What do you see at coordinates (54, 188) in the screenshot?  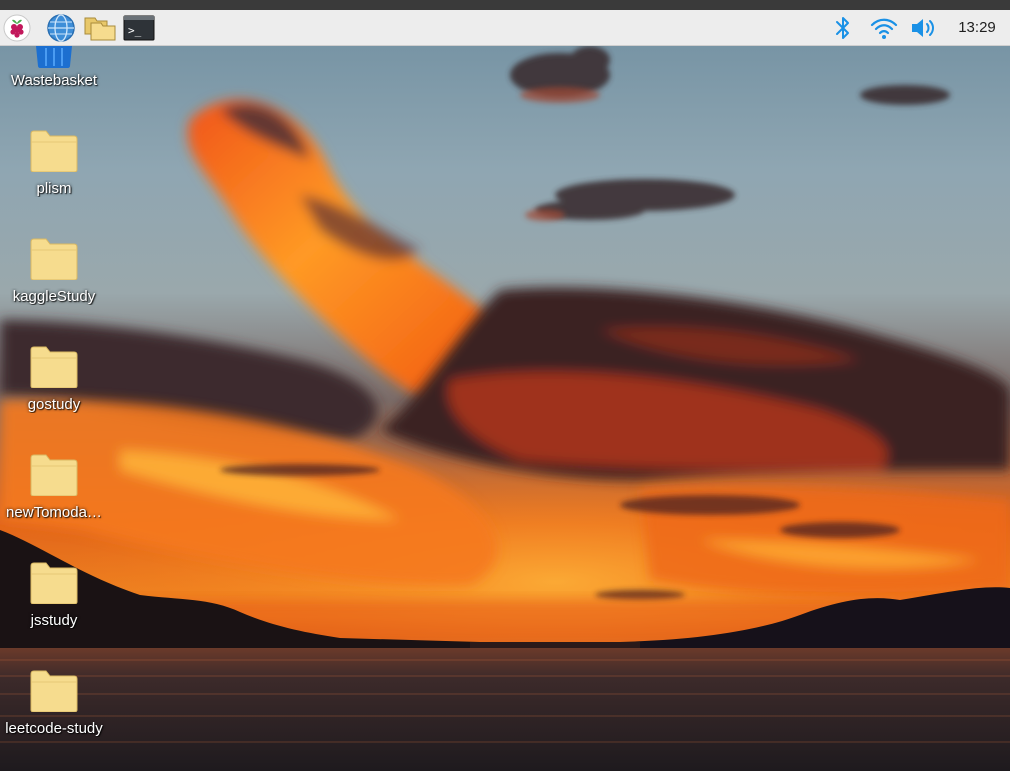 I see `desktop-icon-label: plism` at bounding box center [54, 188].